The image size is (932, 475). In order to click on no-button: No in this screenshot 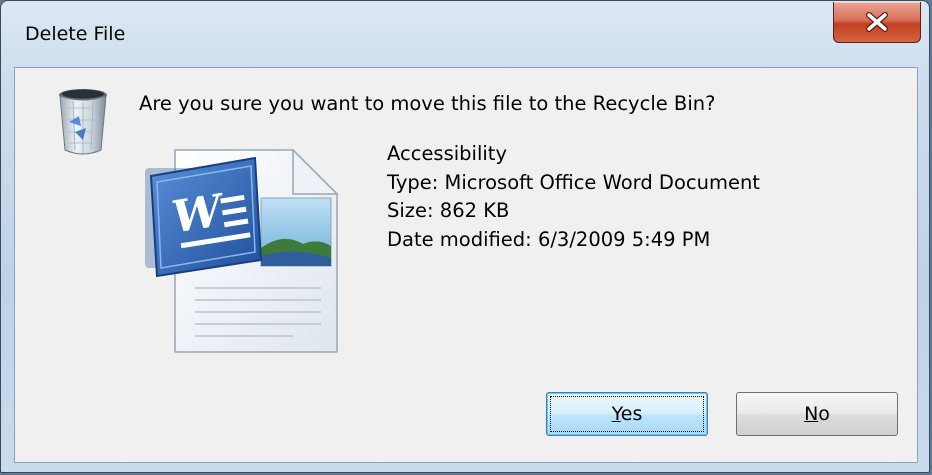, I will do `click(817, 414)`.